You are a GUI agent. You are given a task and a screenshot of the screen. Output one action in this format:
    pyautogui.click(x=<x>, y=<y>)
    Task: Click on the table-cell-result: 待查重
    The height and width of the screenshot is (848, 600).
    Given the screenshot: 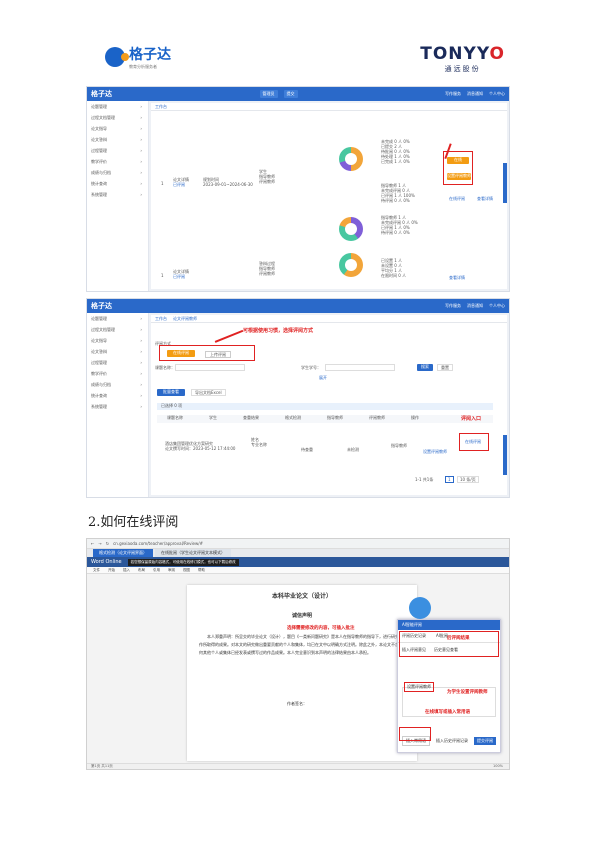 What is the action you would take?
    pyautogui.click(x=307, y=449)
    